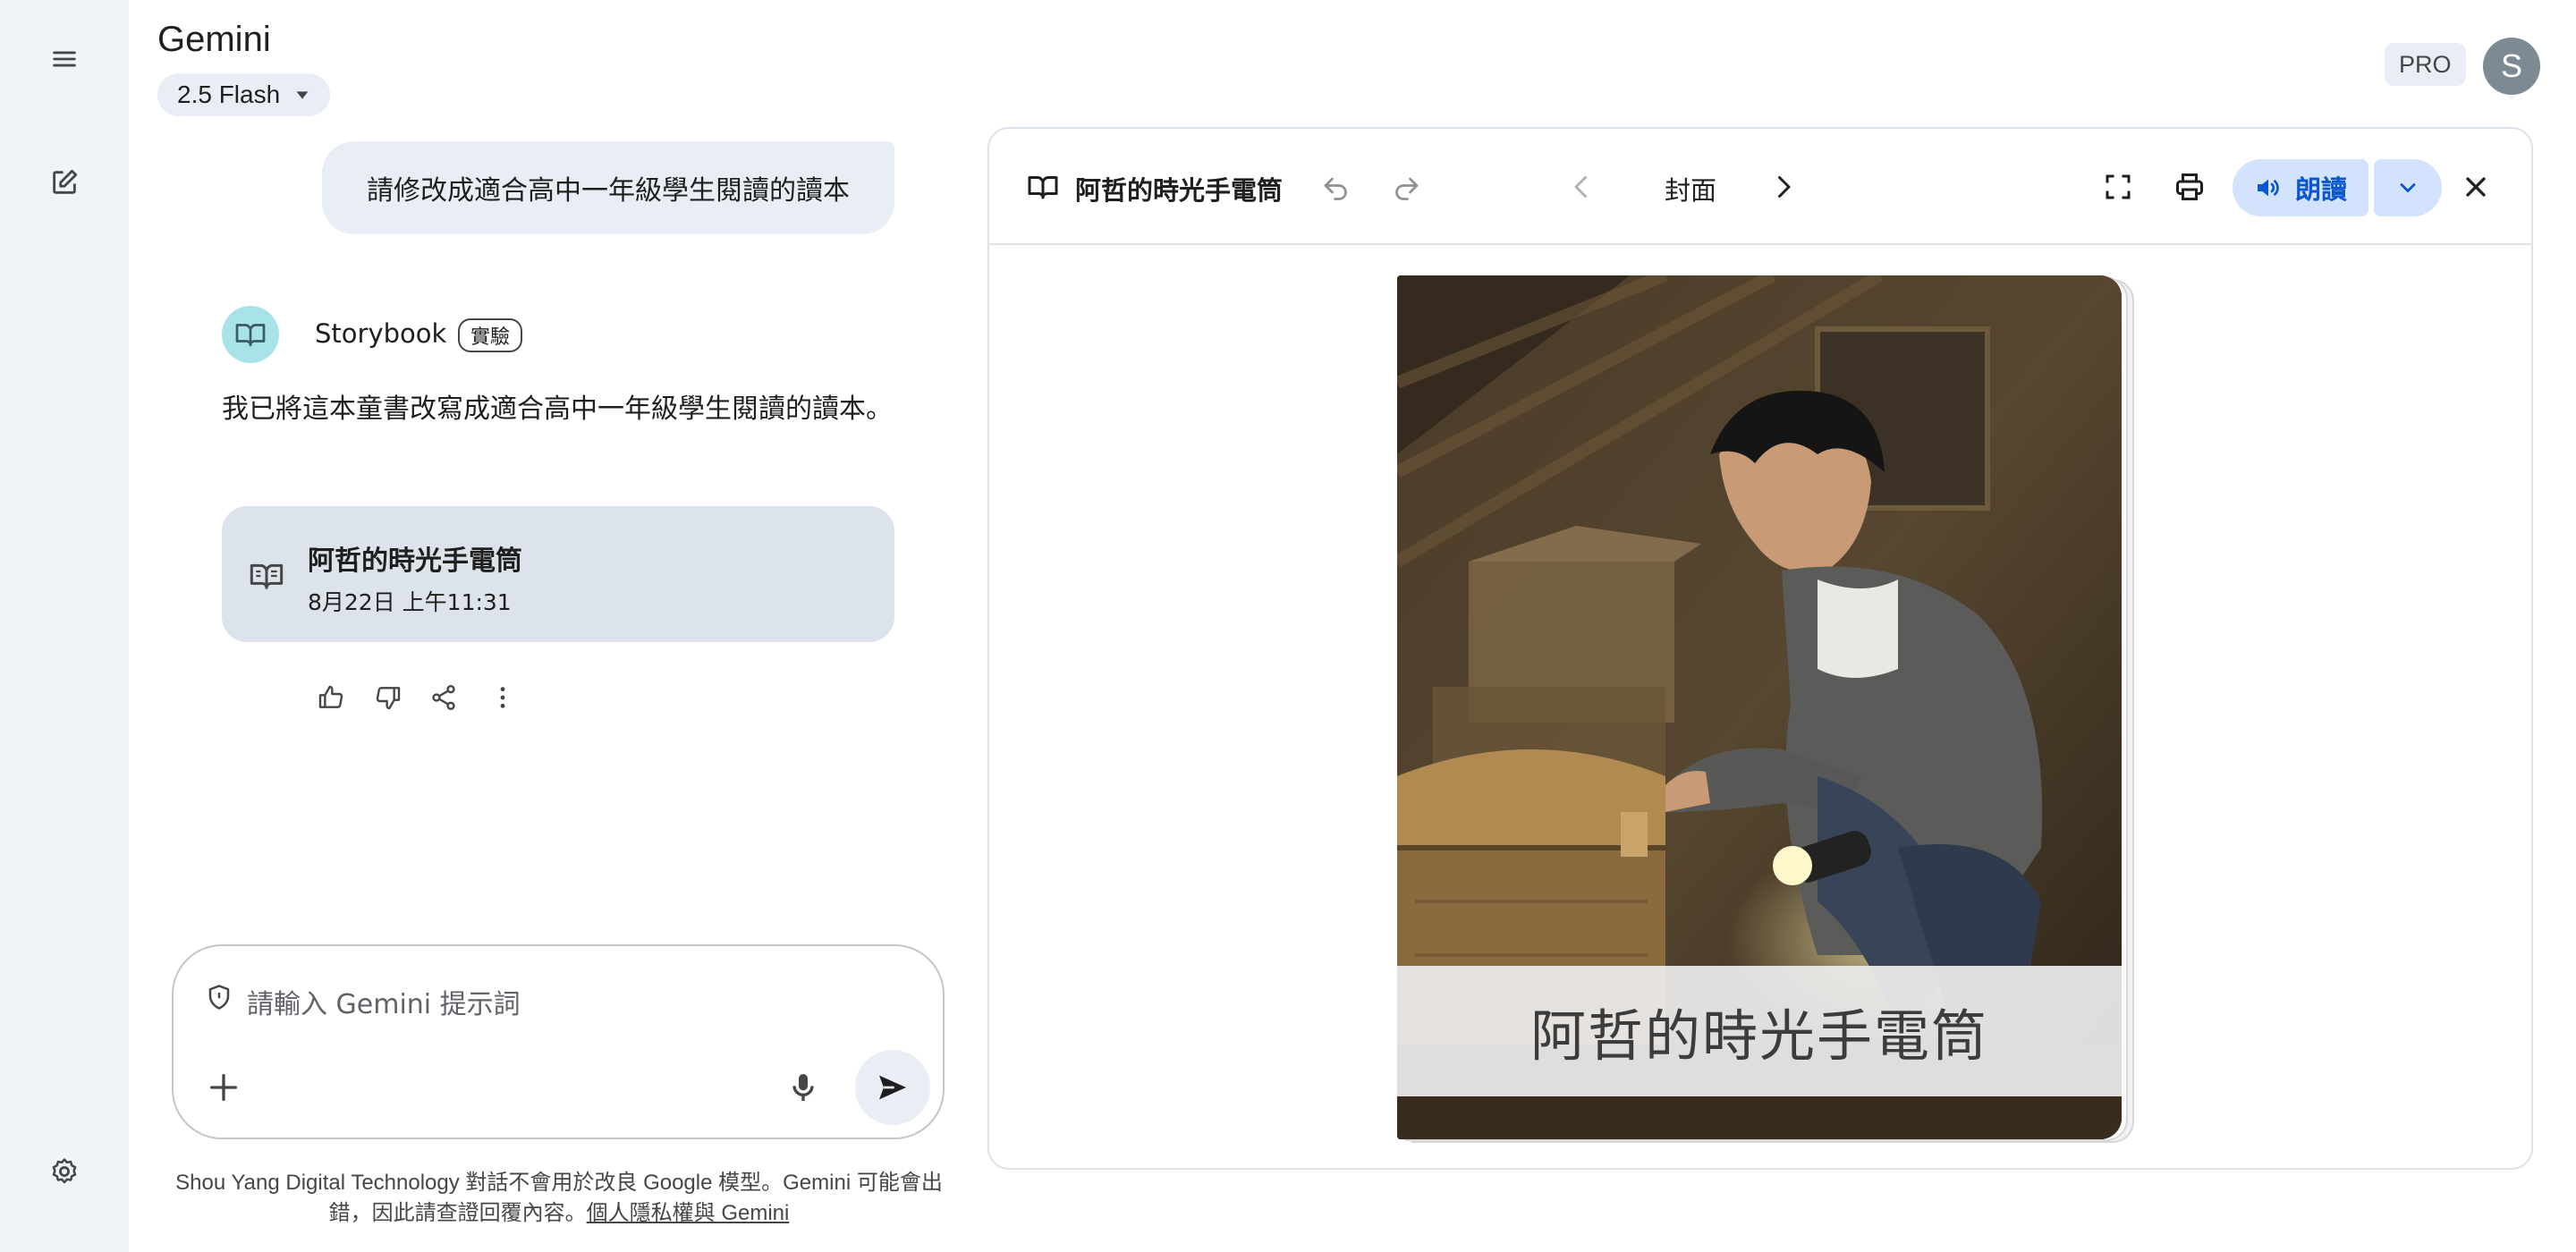 This screenshot has width=2576, height=1252. I want to click on side-rail, so click(64, 626).